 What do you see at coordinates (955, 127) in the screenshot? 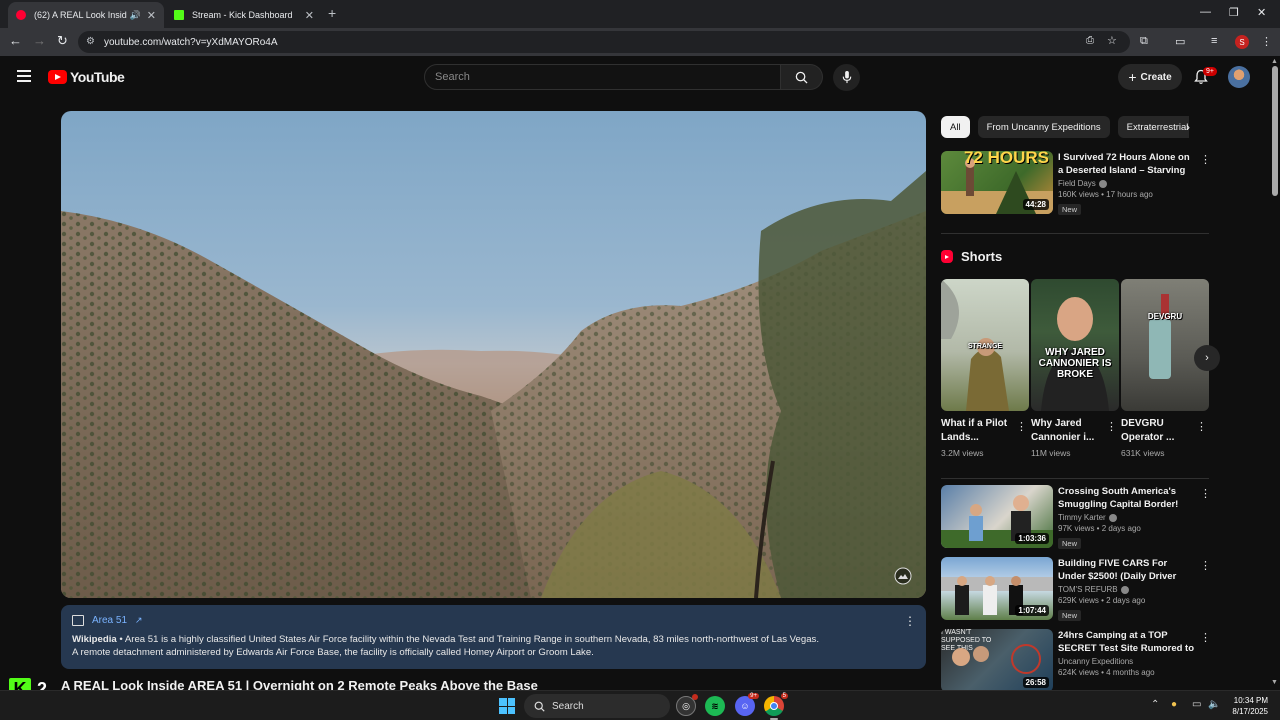
I see `chip-all: All` at bounding box center [955, 127].